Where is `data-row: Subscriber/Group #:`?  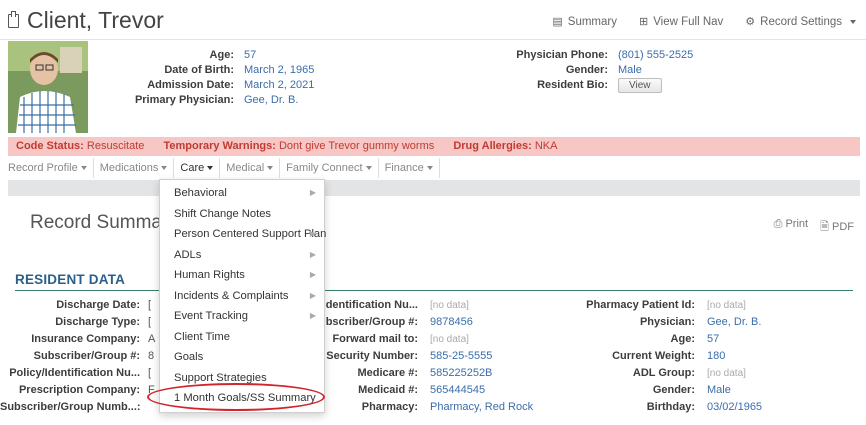 data-row: Subscriber/Group #: is located at coordinates (70, 356).